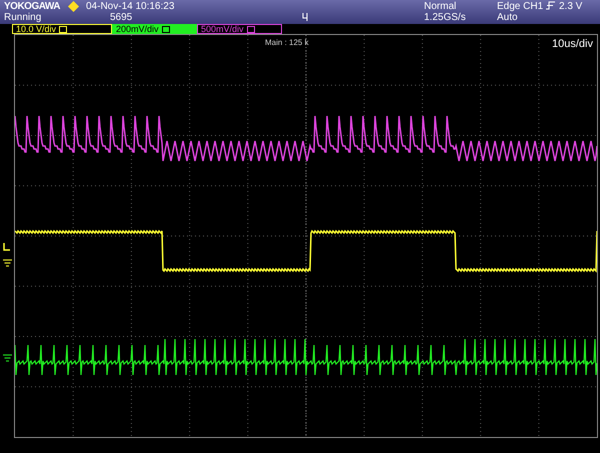 This screenshot has height=453, width=600. Describe the element at coordinates (305, 17) in the screenshot. I see `marker-icon` at that location.